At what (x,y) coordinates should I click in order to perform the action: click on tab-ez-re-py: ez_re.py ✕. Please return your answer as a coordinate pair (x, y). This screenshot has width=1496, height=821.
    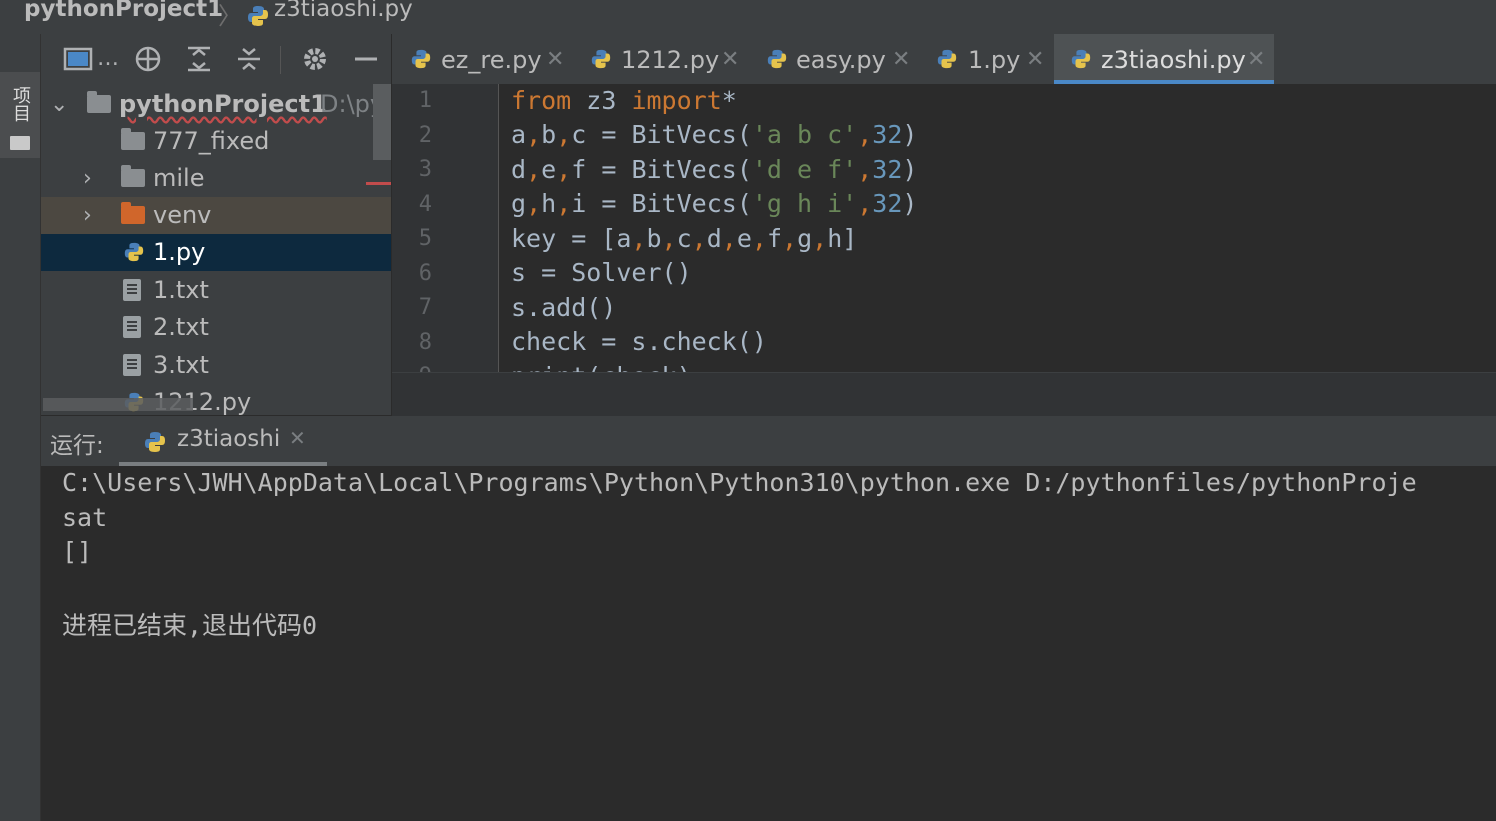
    Looking at the image, I should click on (481, 59).